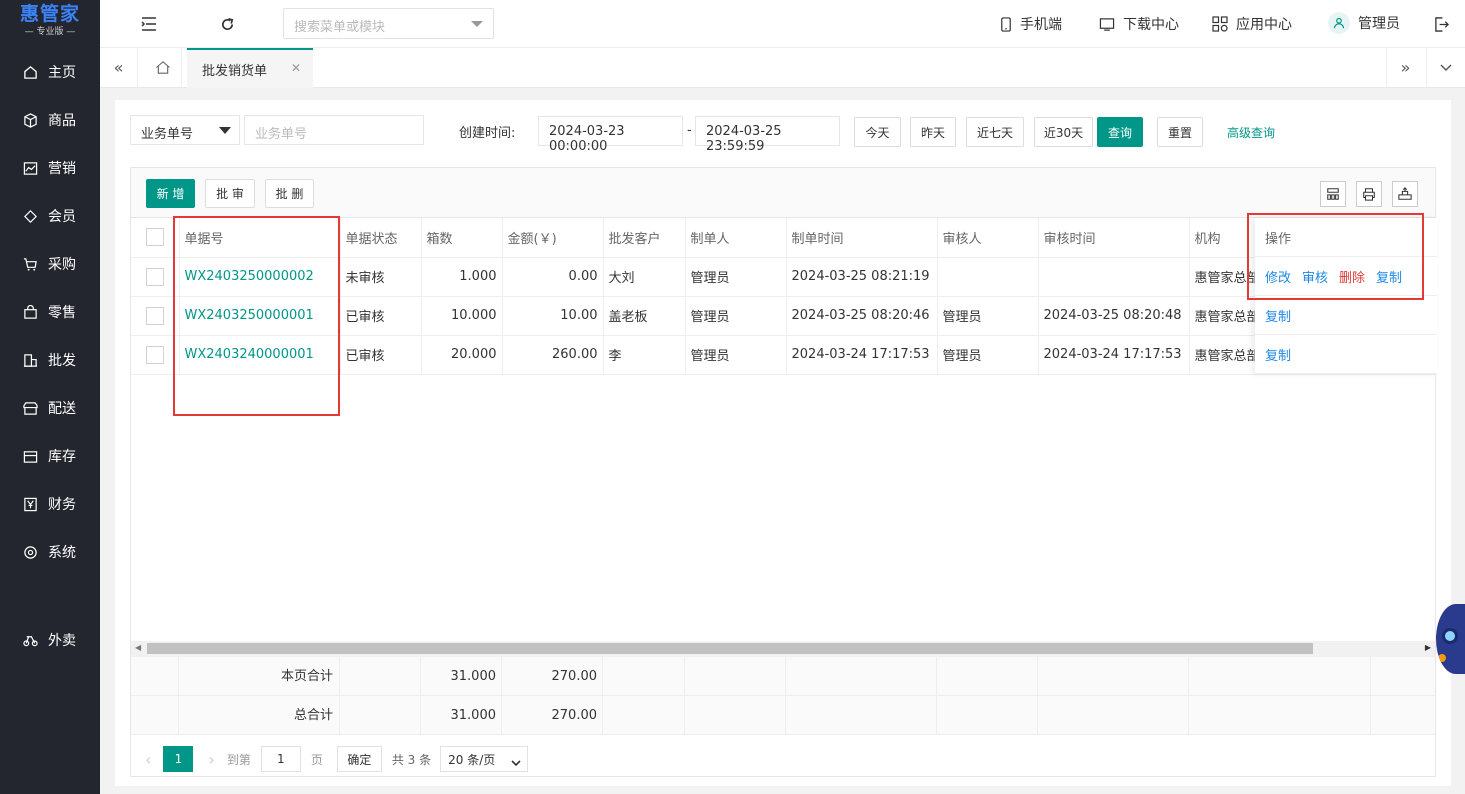 The width and height of the screenshot is (1465, 794). I want to click on sidebar-item-label: 库存, so click(62, 457).